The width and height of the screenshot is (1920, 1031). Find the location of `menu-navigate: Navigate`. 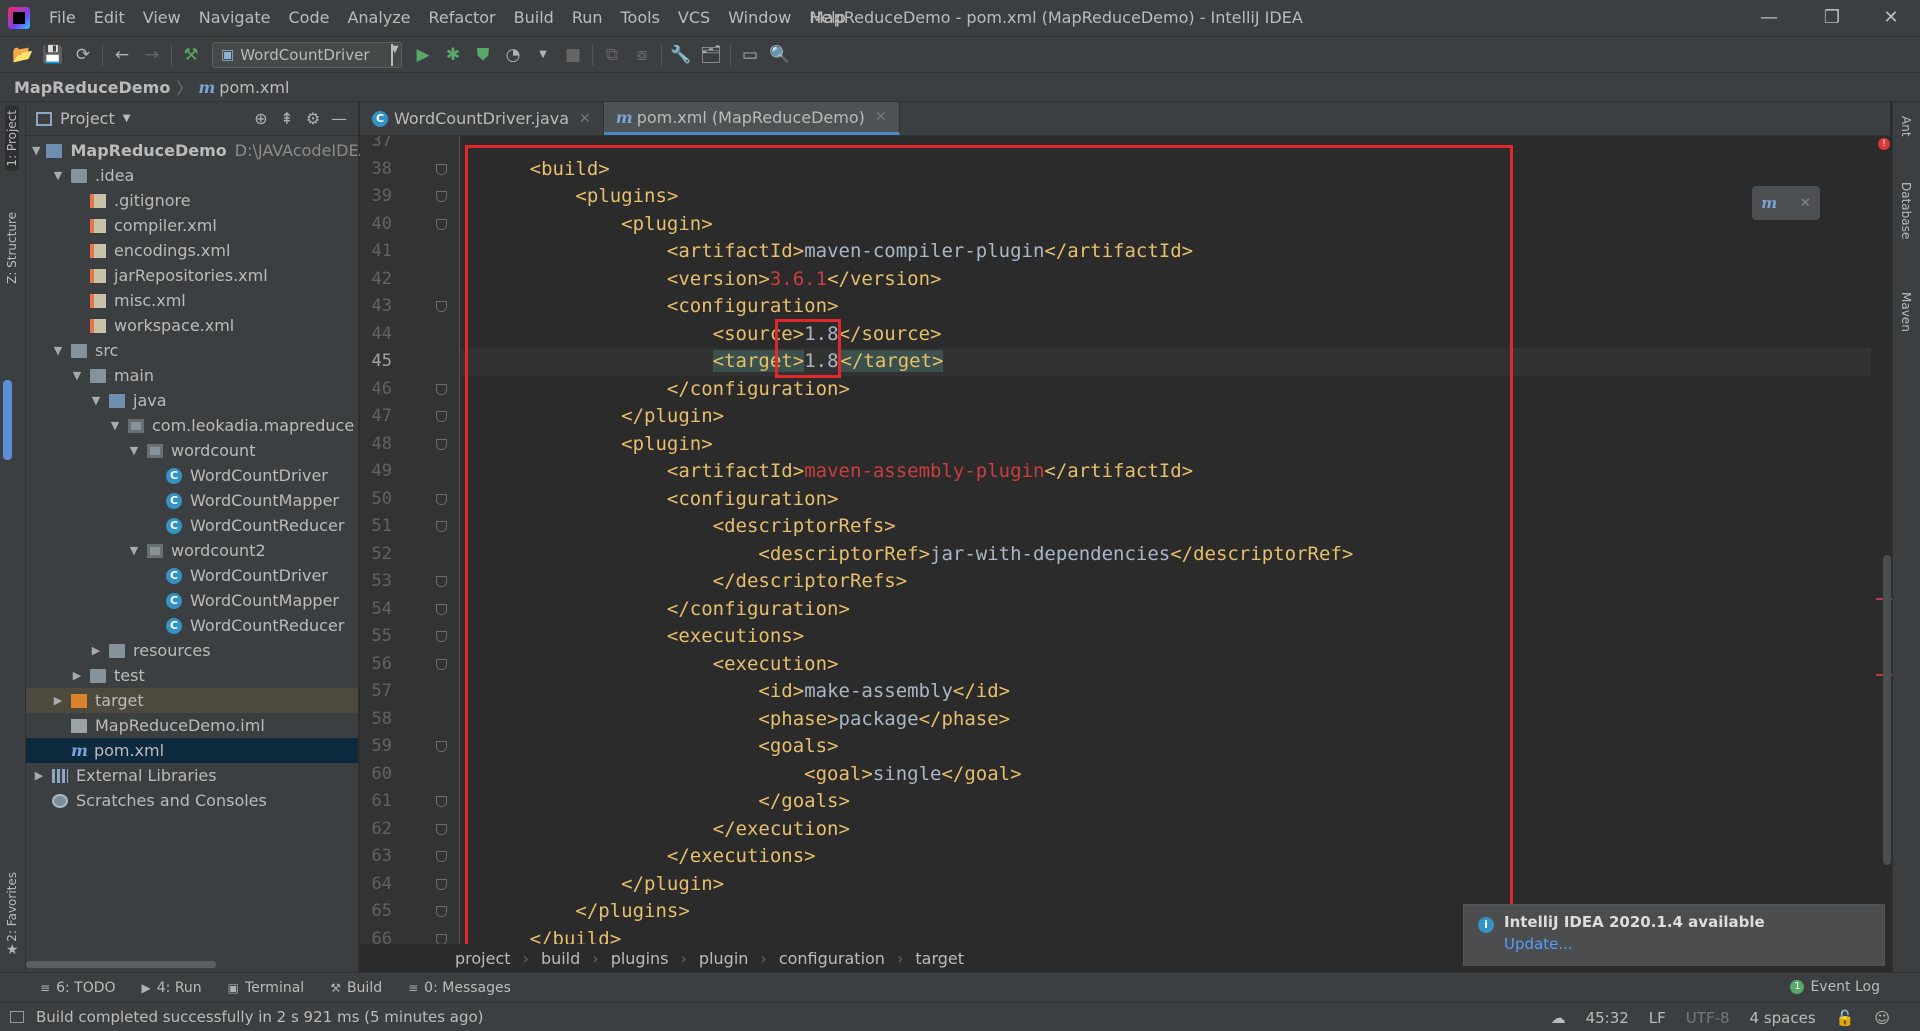

menu-navigate: Navigate is located at coordinates (235, 18).